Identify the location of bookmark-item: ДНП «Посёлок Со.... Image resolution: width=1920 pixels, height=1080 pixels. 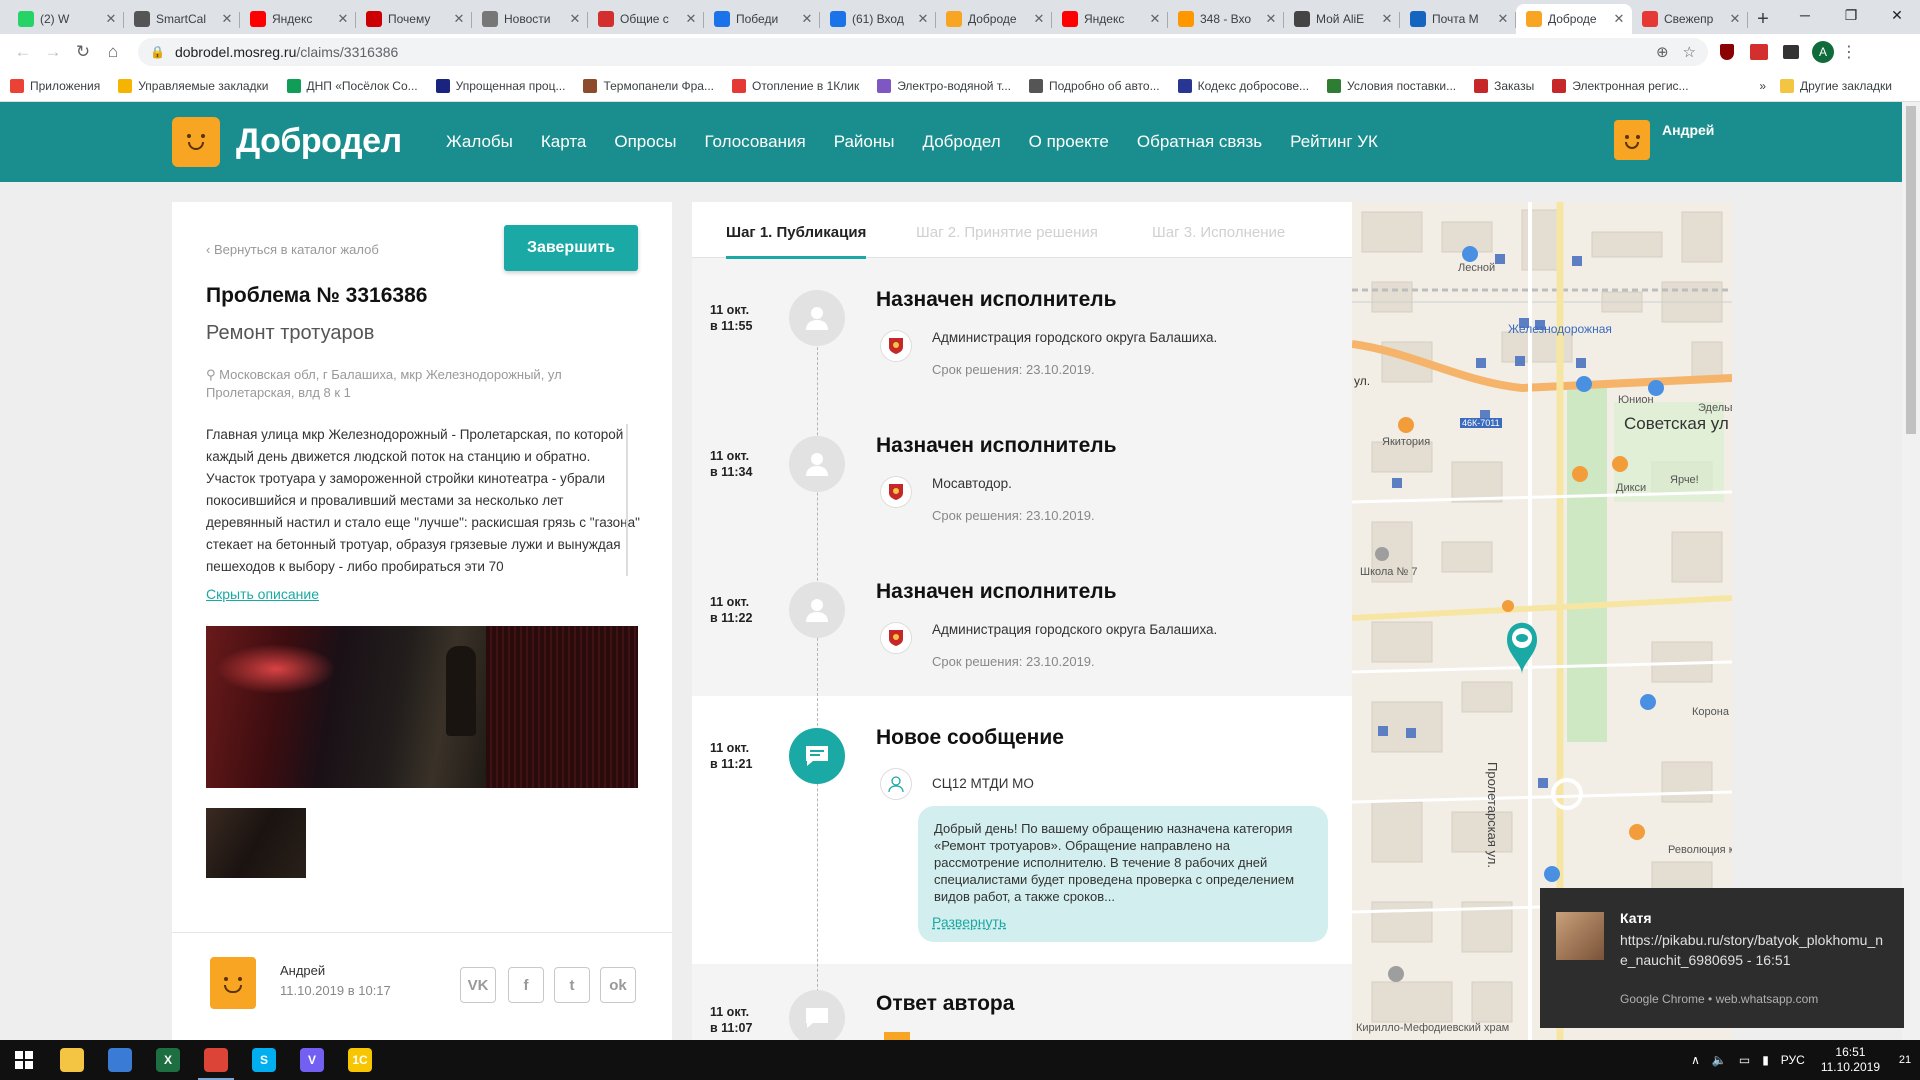
(352, 85).